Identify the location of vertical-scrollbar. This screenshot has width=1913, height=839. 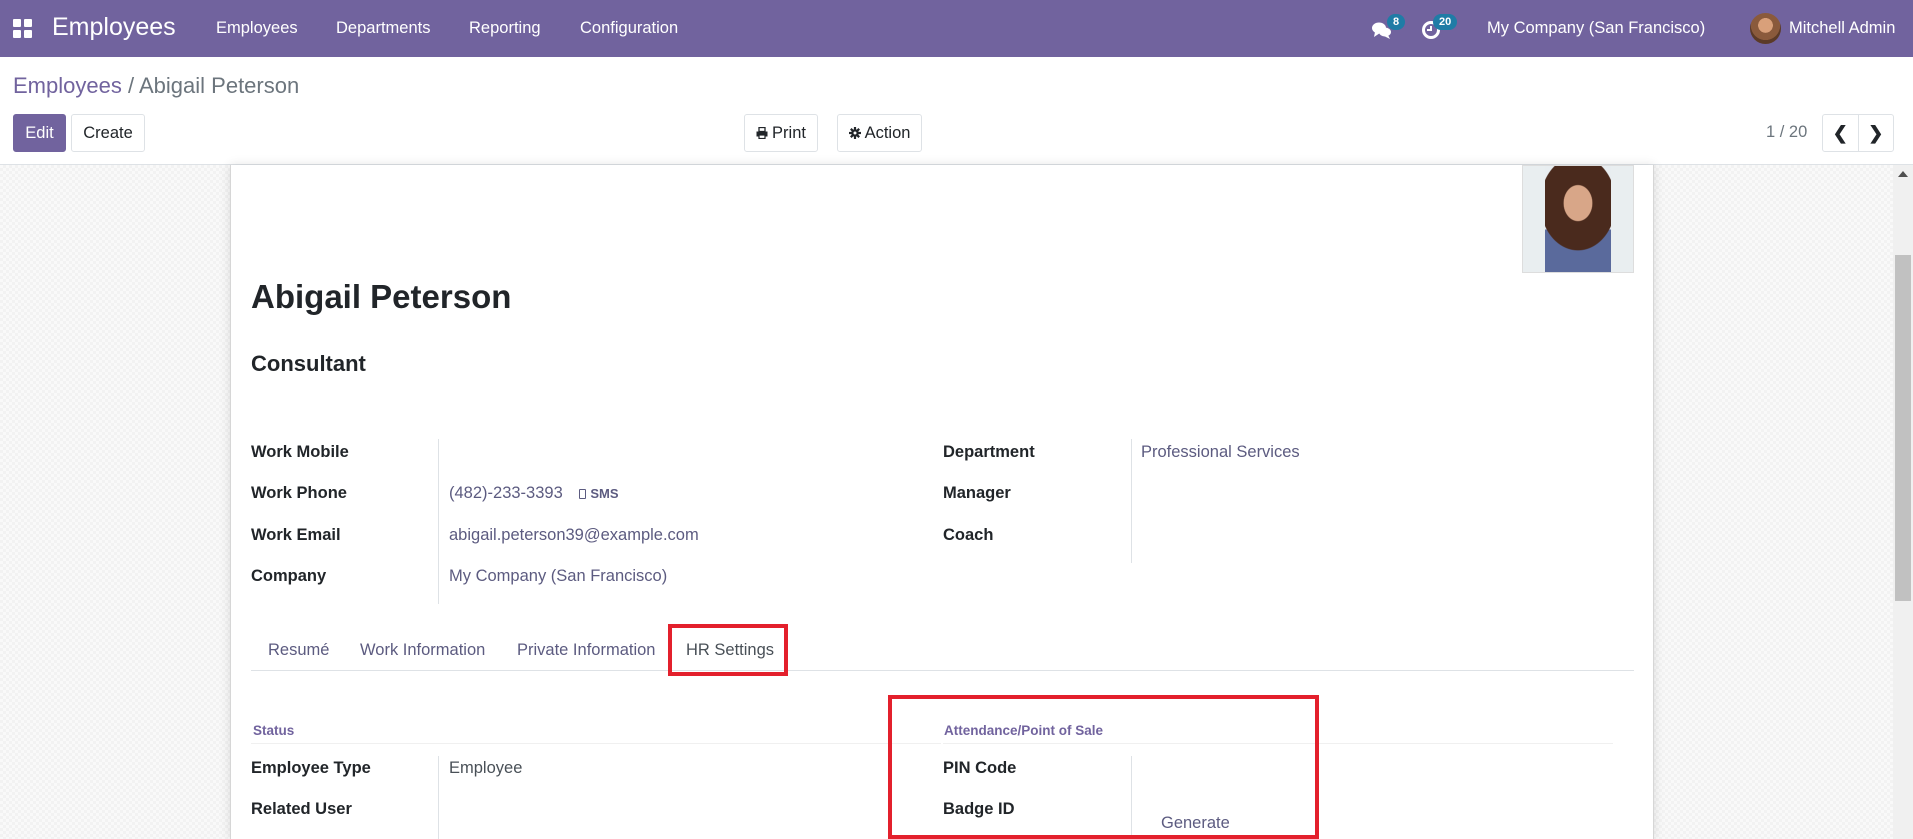
(1903, 502).